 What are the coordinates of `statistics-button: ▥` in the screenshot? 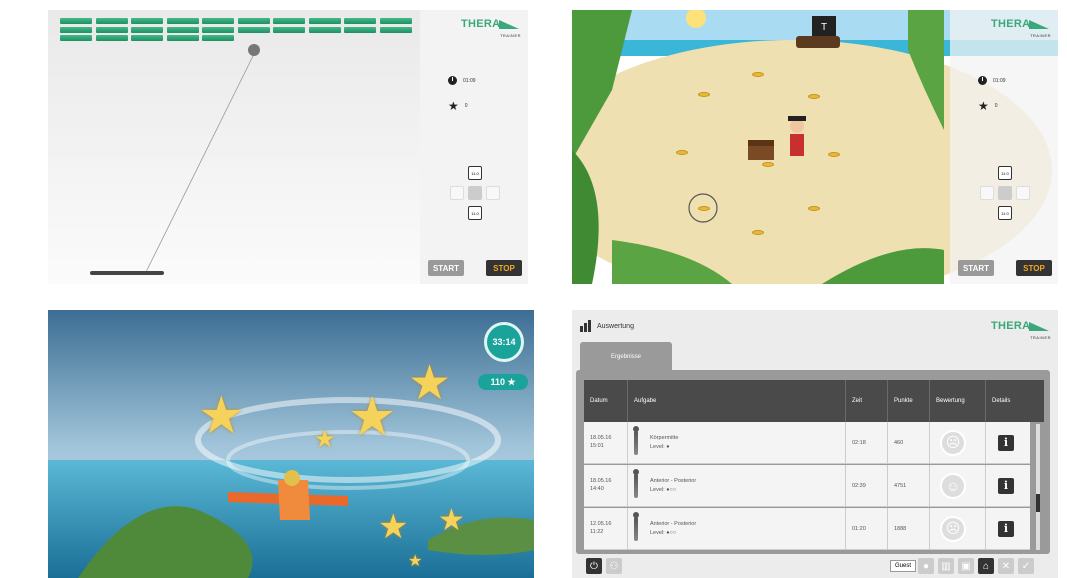 It's located at (946, 566).